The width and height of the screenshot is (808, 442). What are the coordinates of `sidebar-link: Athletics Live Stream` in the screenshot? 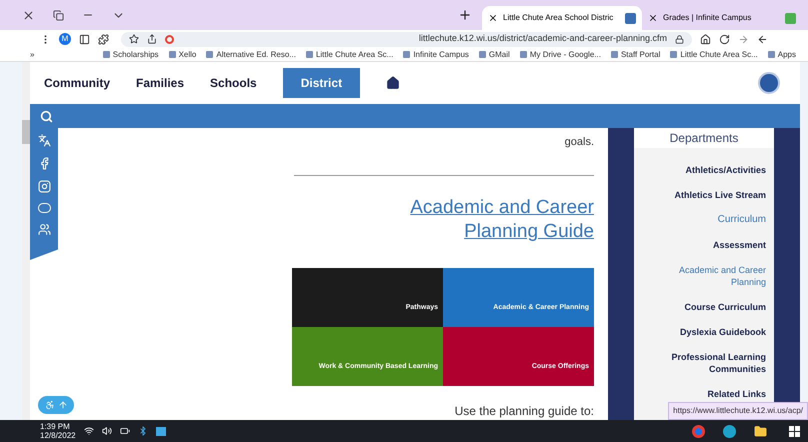 It's located at (706, 195).